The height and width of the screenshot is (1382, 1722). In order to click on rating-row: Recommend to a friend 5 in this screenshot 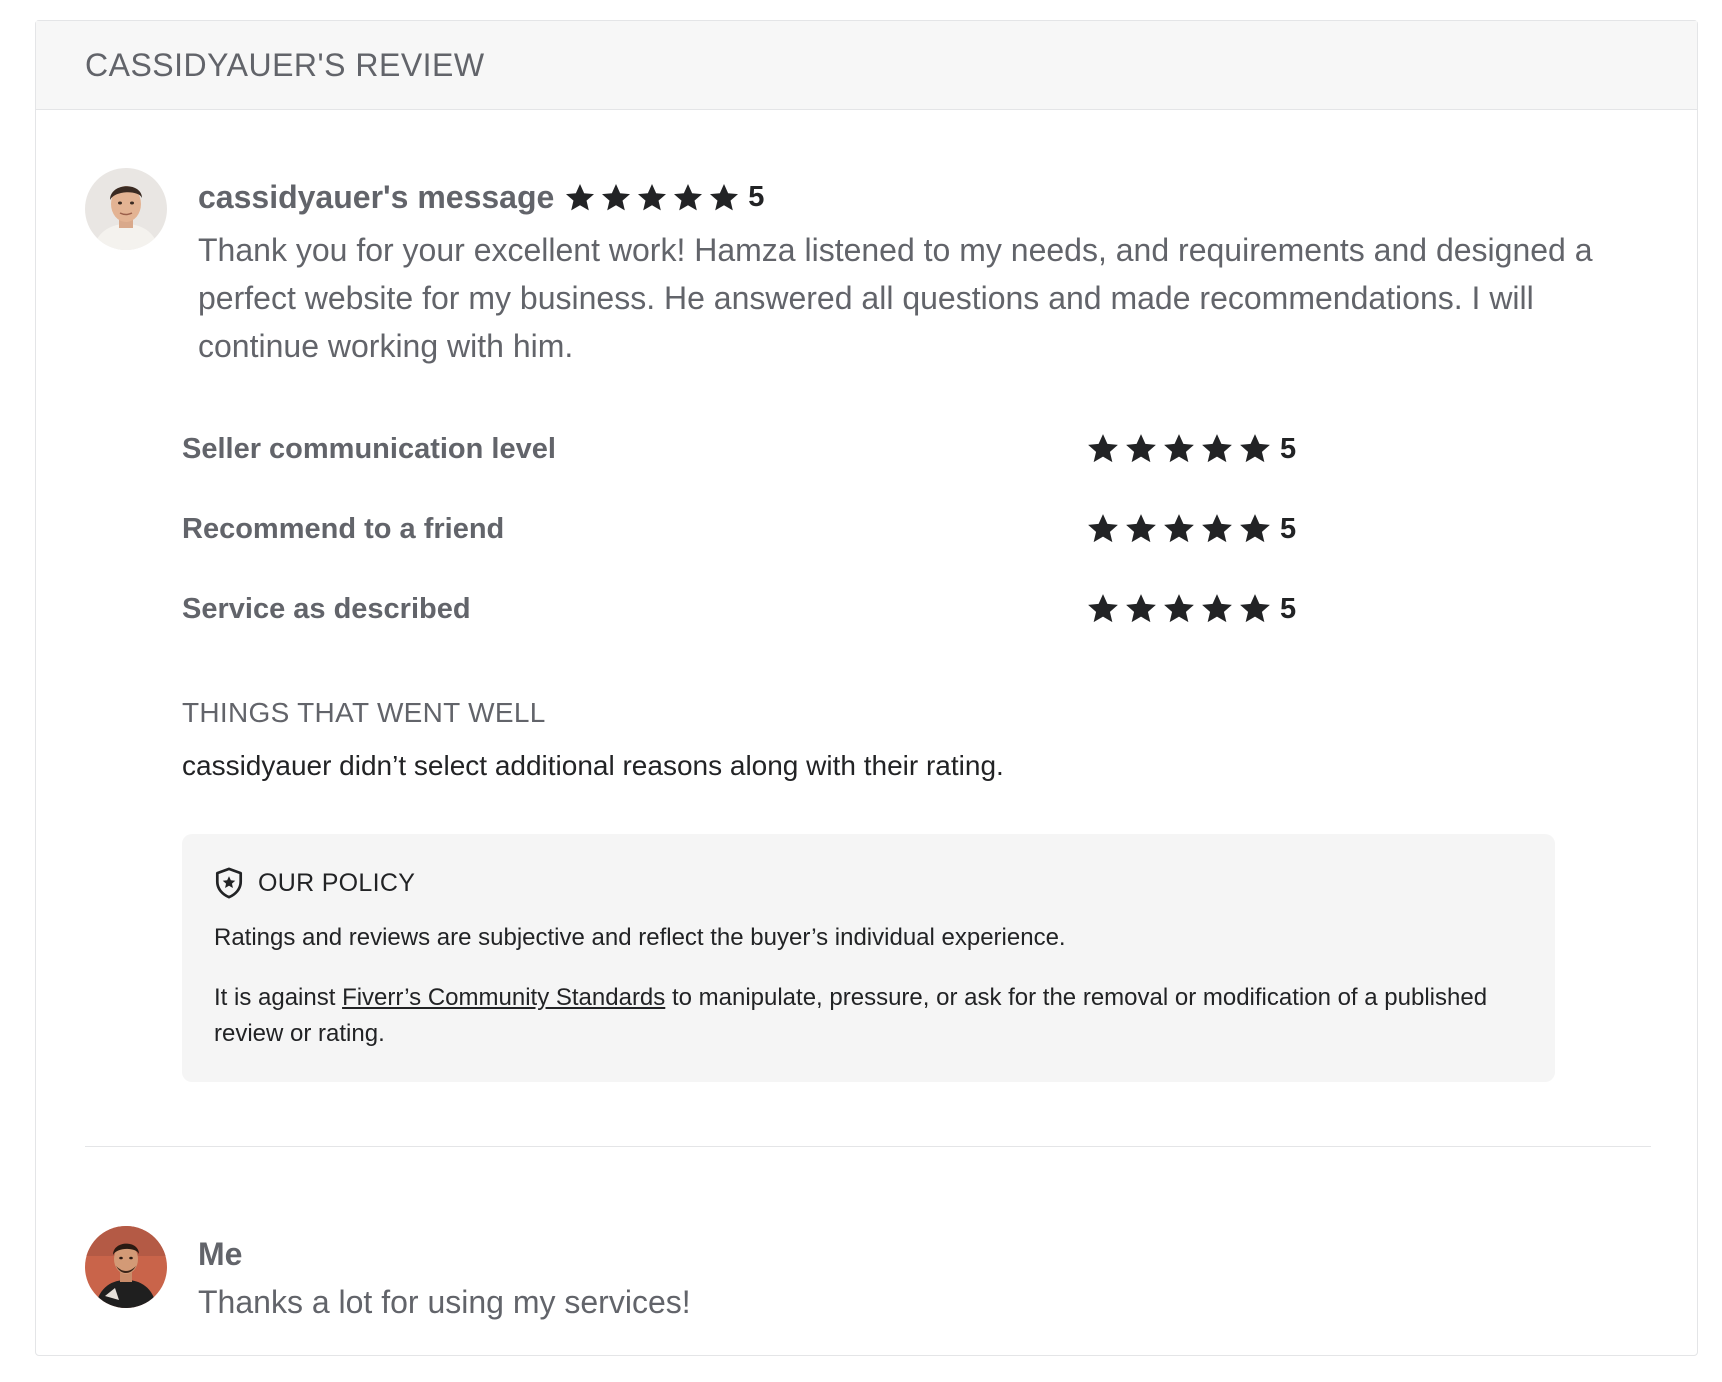, I will do `click(742, 551)`.